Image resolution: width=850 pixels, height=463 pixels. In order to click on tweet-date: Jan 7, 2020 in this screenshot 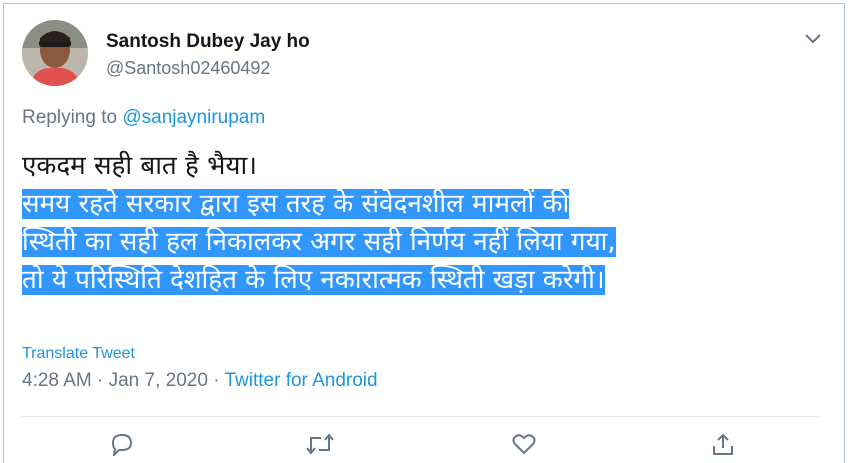, I will do `click(158, 380)`.